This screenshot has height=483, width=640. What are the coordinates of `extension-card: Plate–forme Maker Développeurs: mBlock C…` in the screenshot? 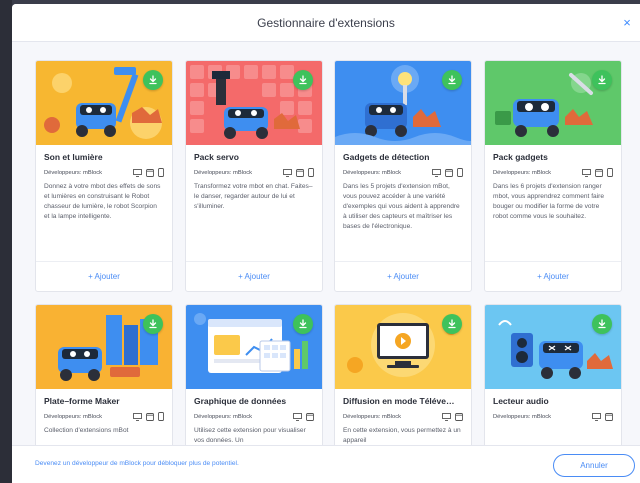 It's located at (104, 374).